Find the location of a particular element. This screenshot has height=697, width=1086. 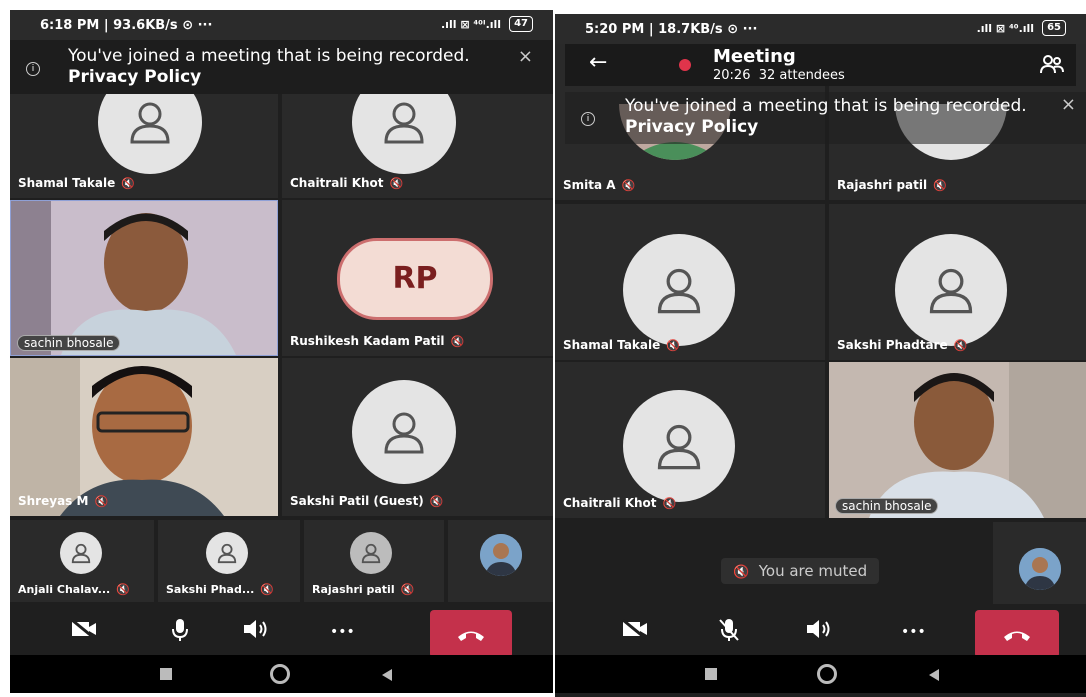

participant-tile: Sakshi Phad... 🔇 is located at coordinates (229, 561).